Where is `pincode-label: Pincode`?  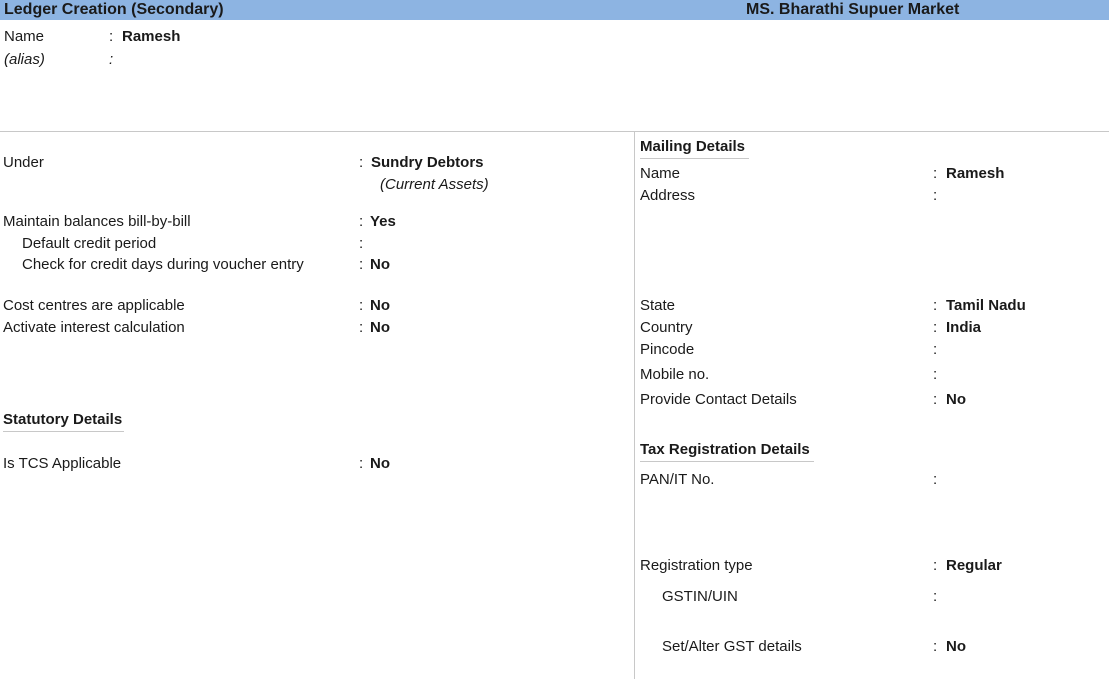
pincode-label: Pincode is located at coordinates (667, 349).